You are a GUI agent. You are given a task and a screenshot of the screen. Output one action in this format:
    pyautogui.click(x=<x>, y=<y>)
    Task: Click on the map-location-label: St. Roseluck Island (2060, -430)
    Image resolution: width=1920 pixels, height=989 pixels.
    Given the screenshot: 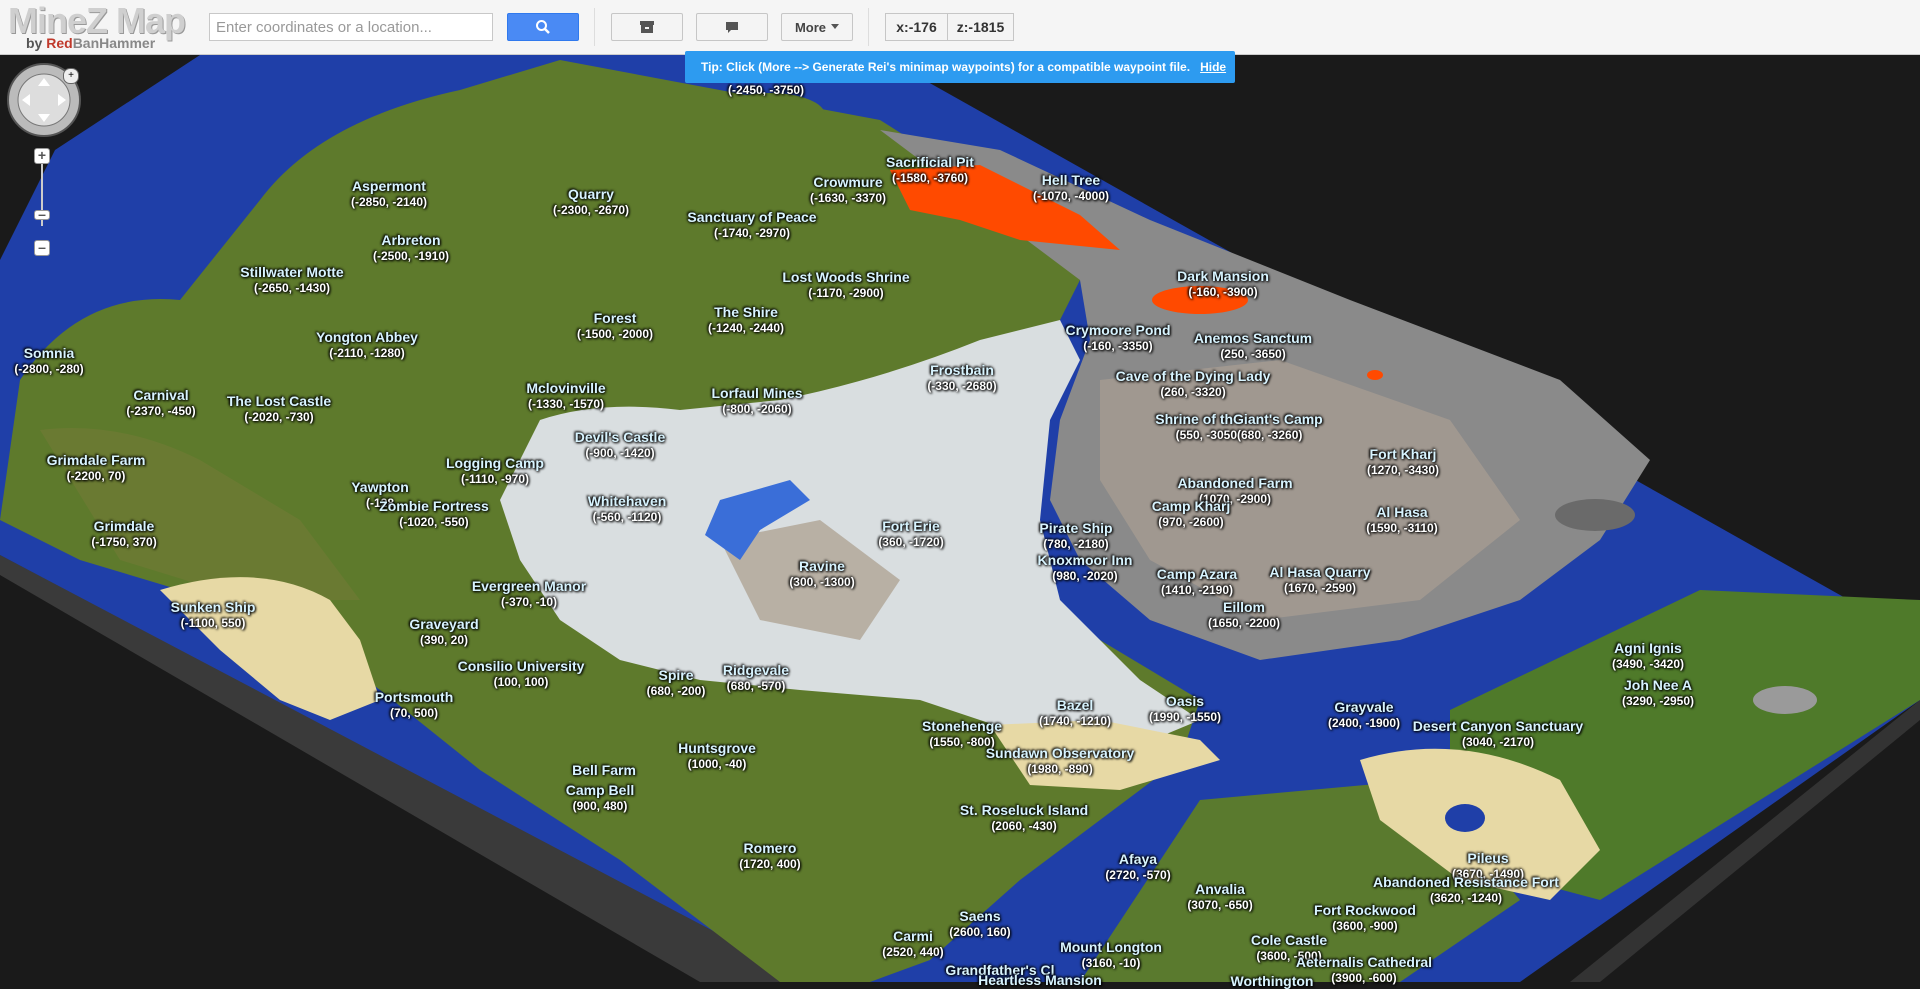 What is the action you would take?
    pyautogui.click(x=1024, y=818)
    